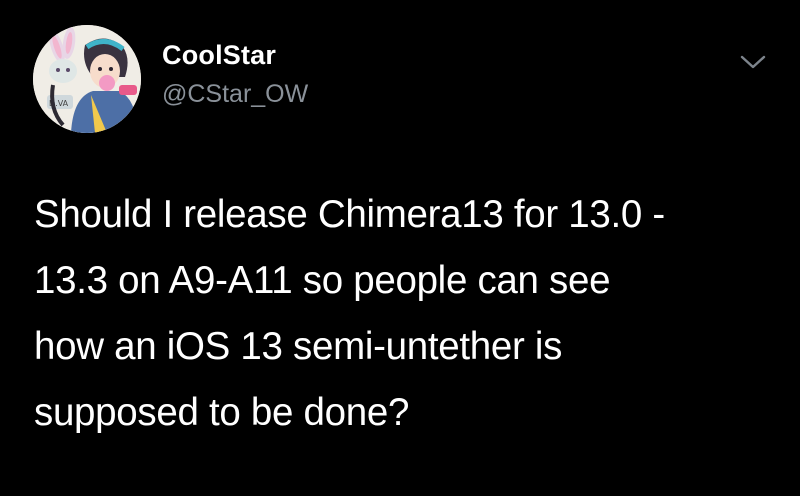  I want to click on chevron-down-icon, so click(753, 62).